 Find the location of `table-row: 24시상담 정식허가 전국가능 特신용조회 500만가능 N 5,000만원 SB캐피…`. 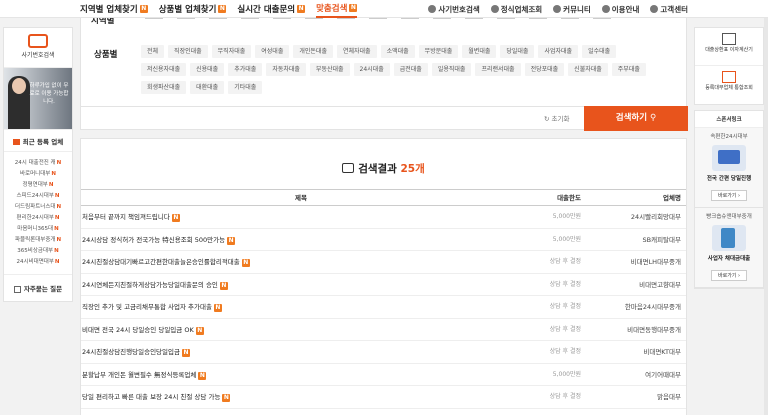

table-row: 24시상담 정식허가 전국가능 特신용조회 500만가능 N 5,000만원 SB캐피… is located at coordinates (383, 240).